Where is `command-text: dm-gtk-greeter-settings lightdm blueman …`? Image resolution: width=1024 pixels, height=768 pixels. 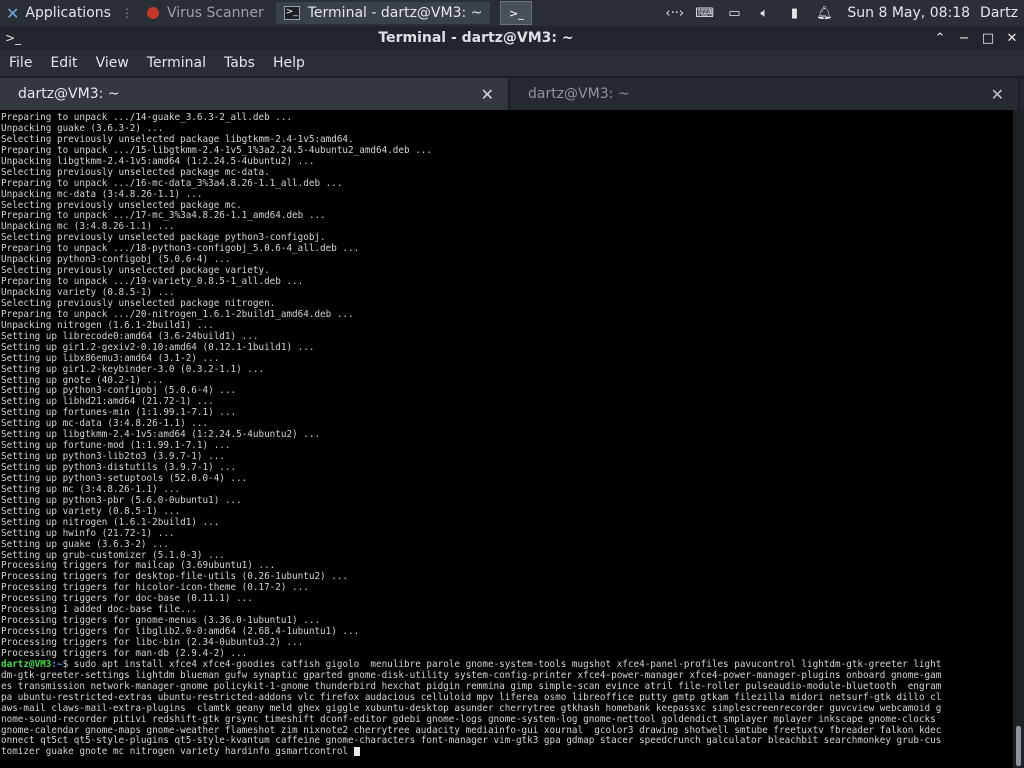
command-text: dm-gtk-greeter-settings lightdm blueman … is located at coordinates (471, 675).